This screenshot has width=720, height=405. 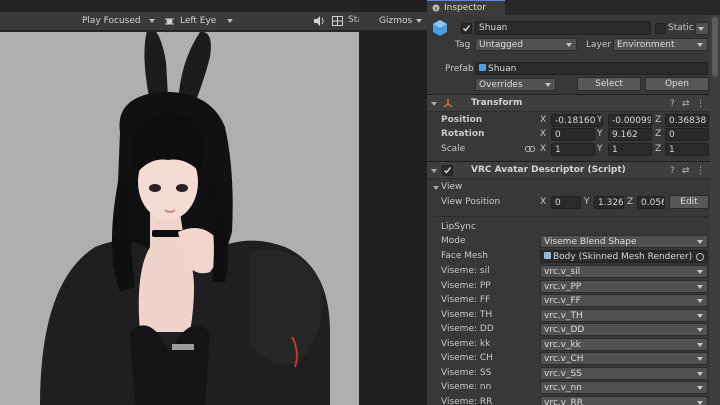 I want to click on component-enabled-checkbox, so click(x=447, y=170).